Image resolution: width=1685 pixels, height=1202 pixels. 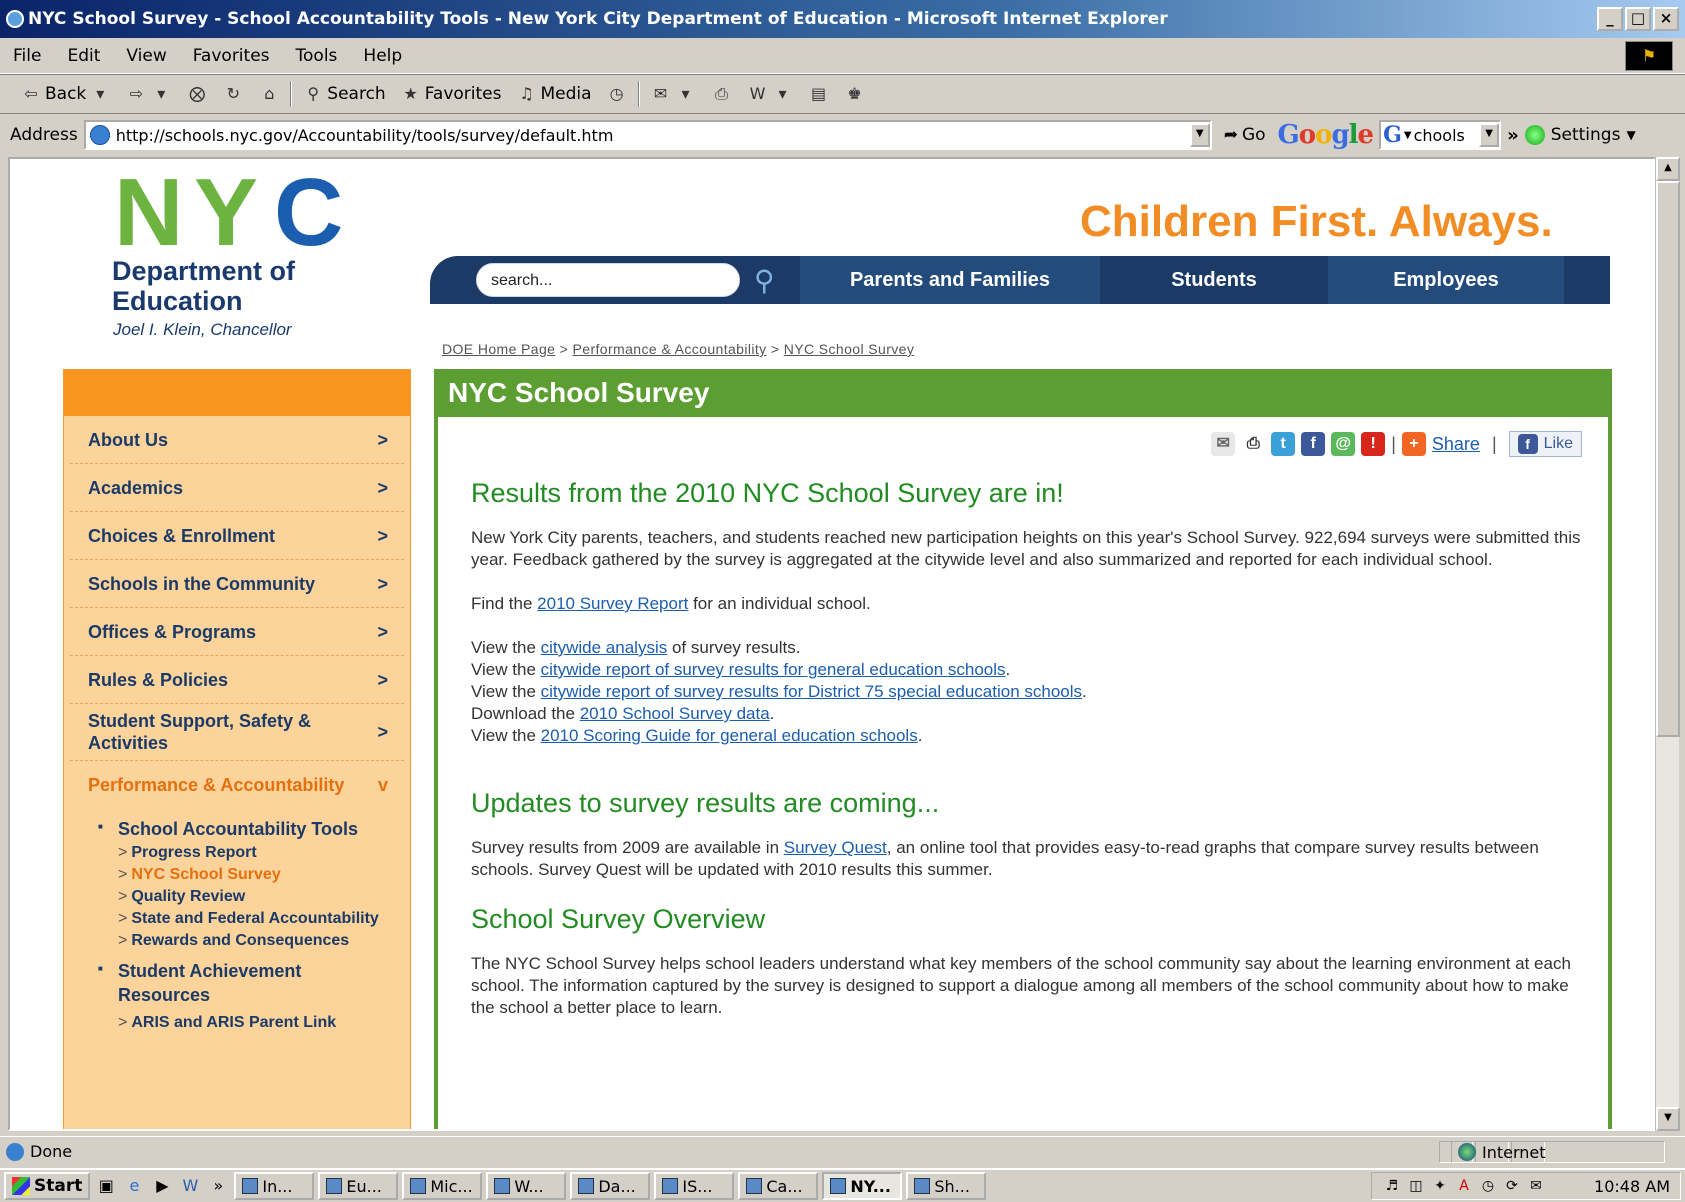 I want to click on sidebar-item-rules: Rules & Policies >, so click(x=237, y=680).